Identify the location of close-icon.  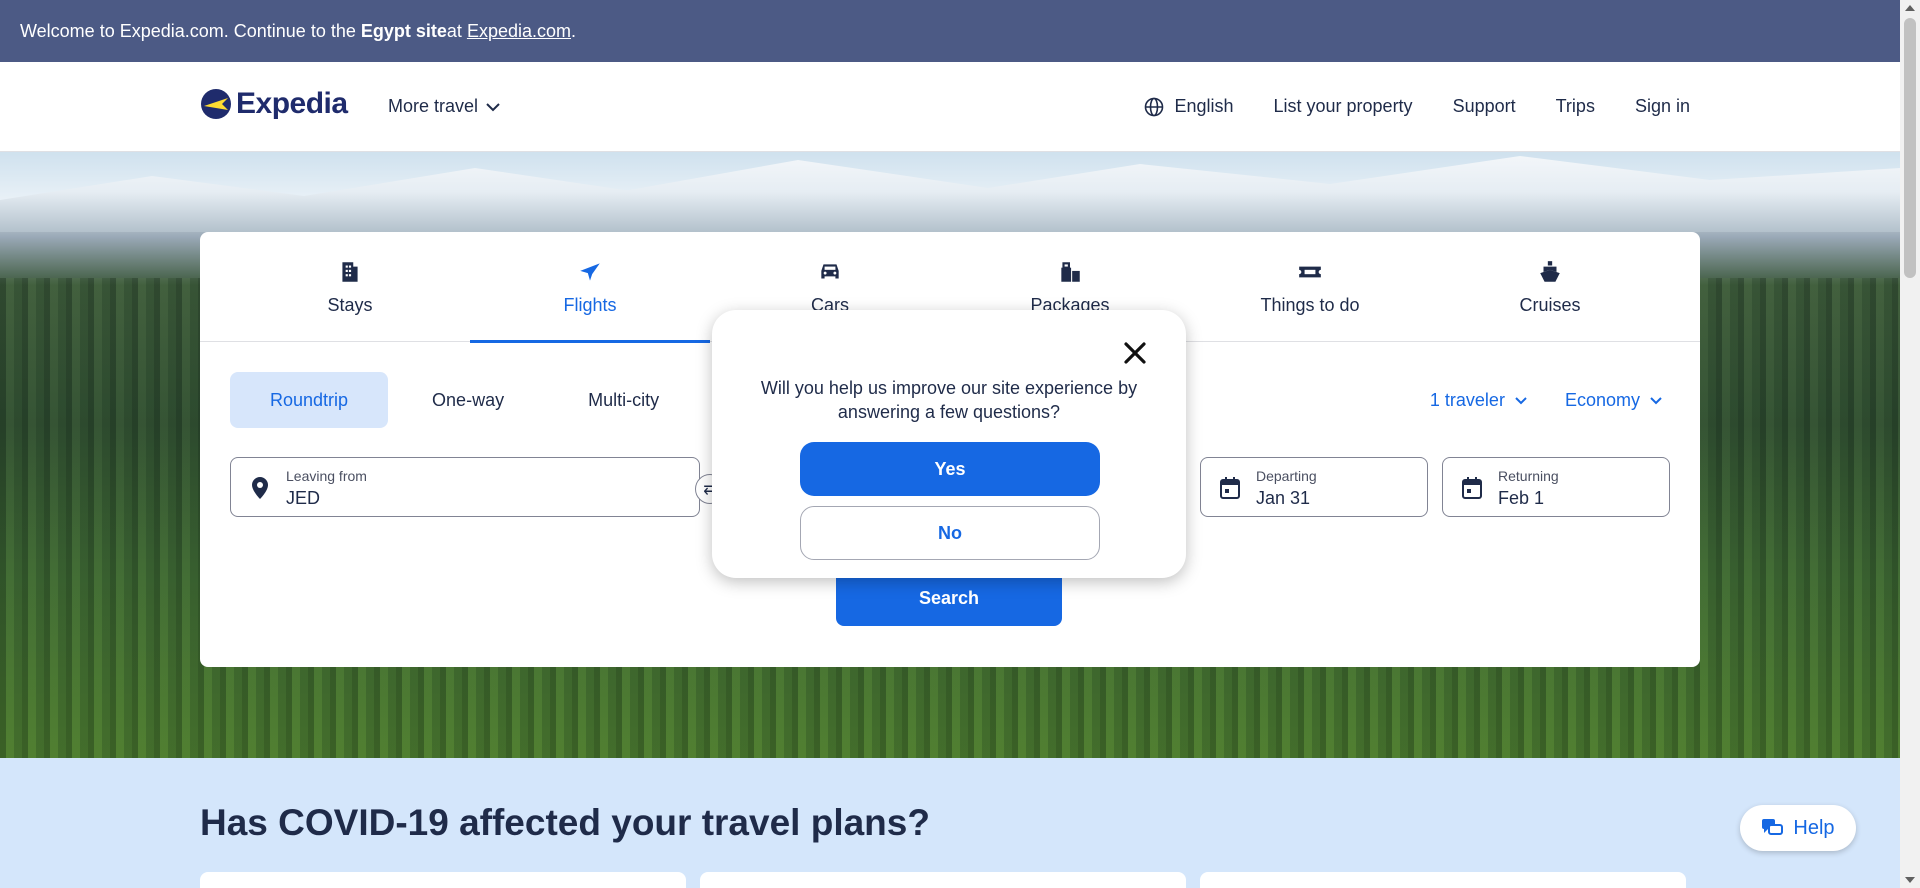
(1135, 353).